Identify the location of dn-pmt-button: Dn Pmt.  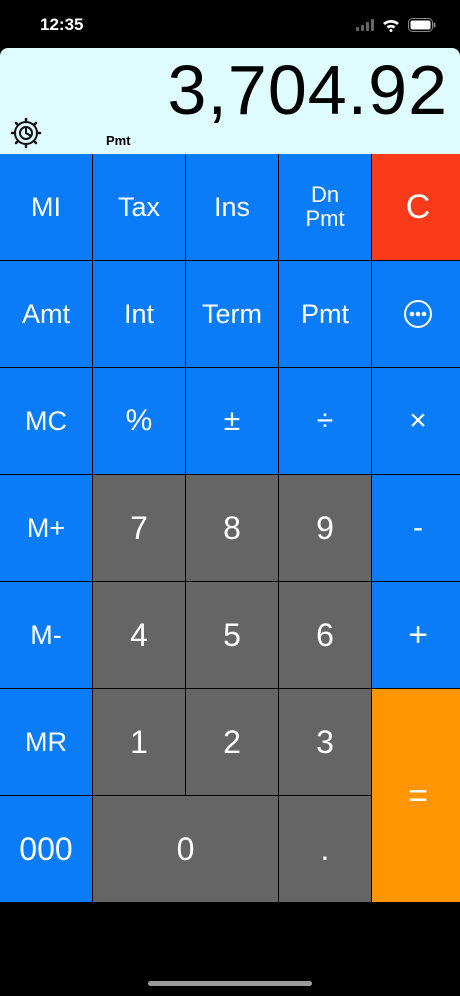
(325, 207).